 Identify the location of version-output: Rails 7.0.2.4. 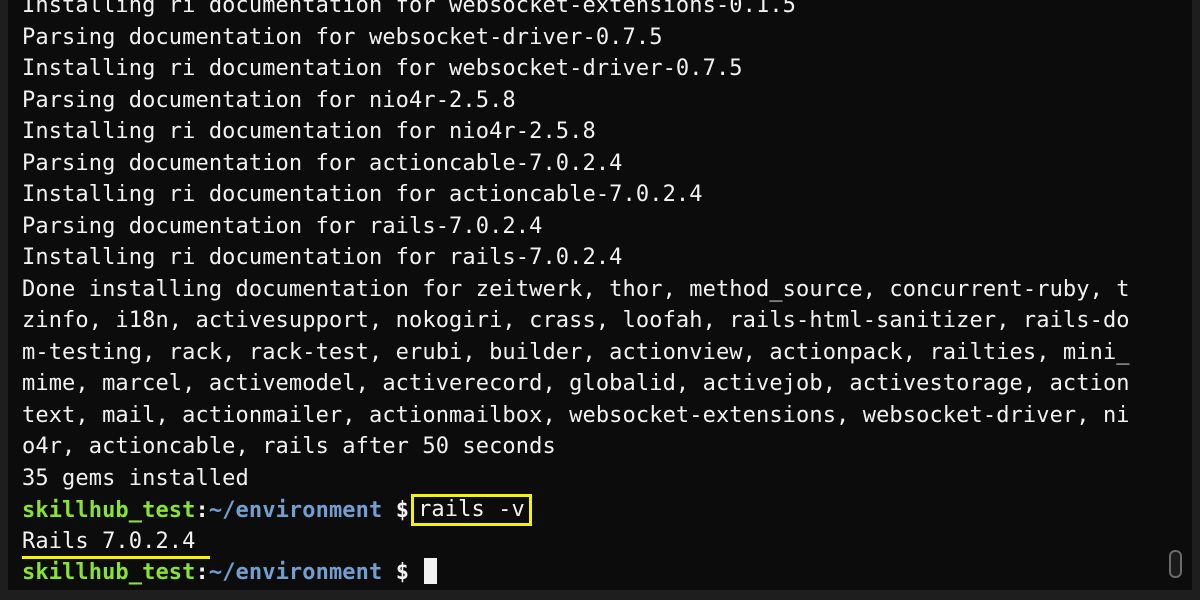
(116, 543).